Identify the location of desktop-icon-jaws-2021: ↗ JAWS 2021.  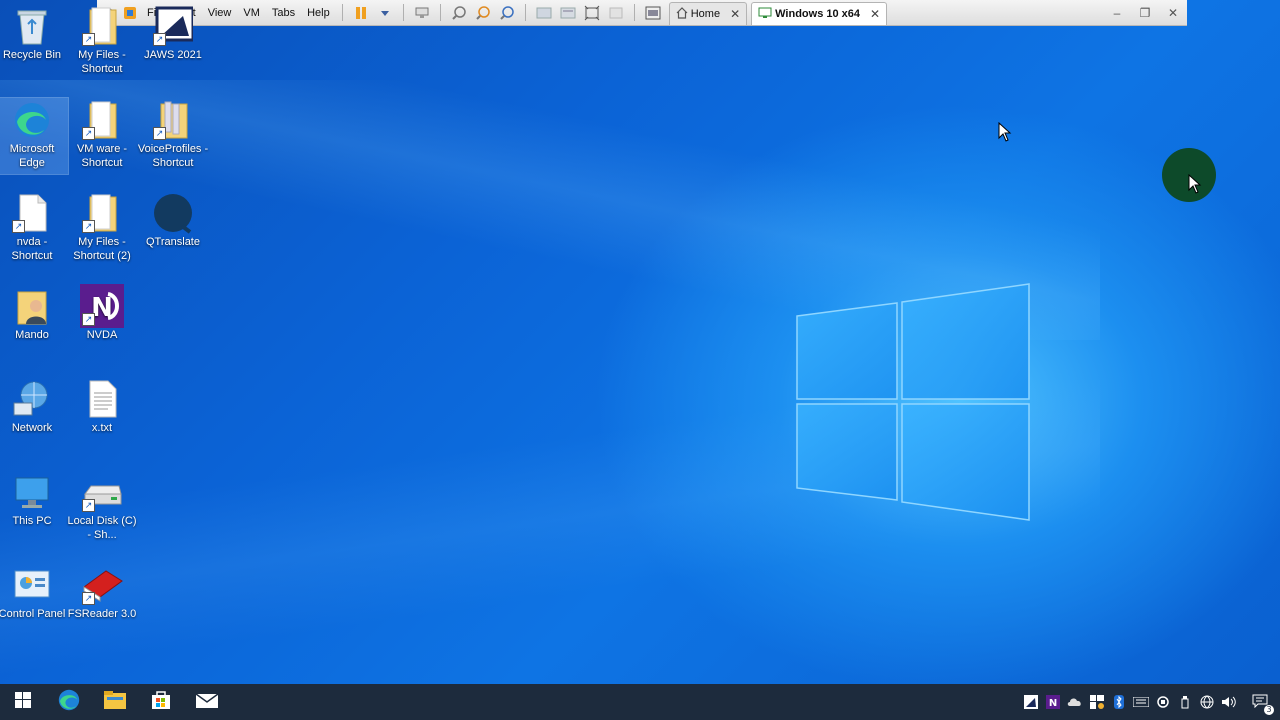
(173, 33).